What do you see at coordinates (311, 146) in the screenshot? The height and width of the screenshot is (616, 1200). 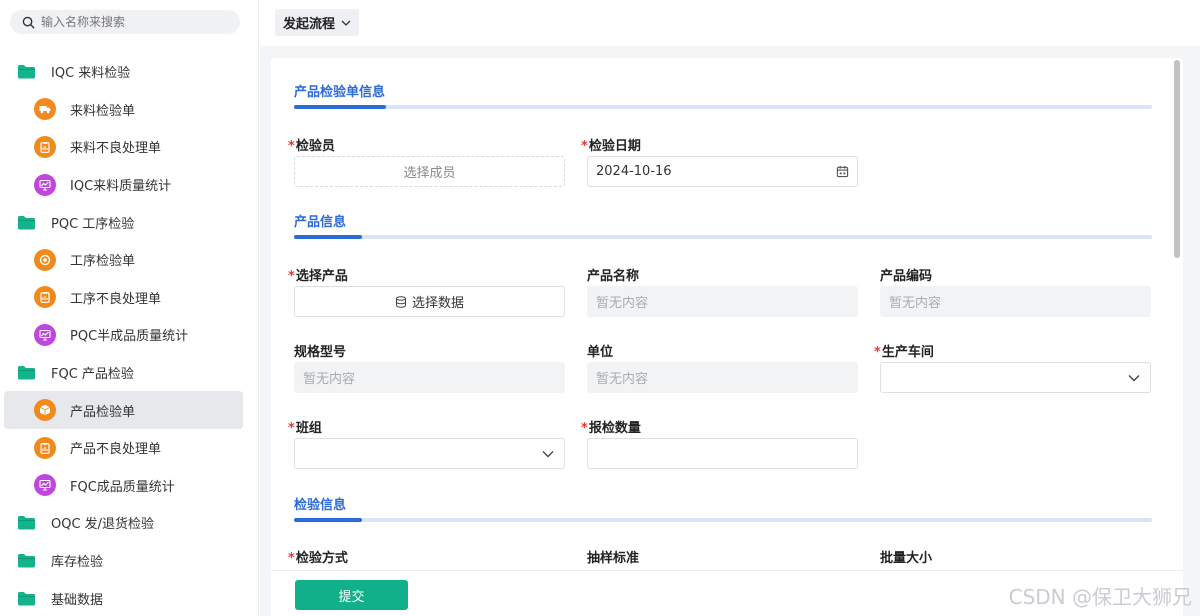 I see `inspector-label: *检验员` at bounding box center [311, 146].